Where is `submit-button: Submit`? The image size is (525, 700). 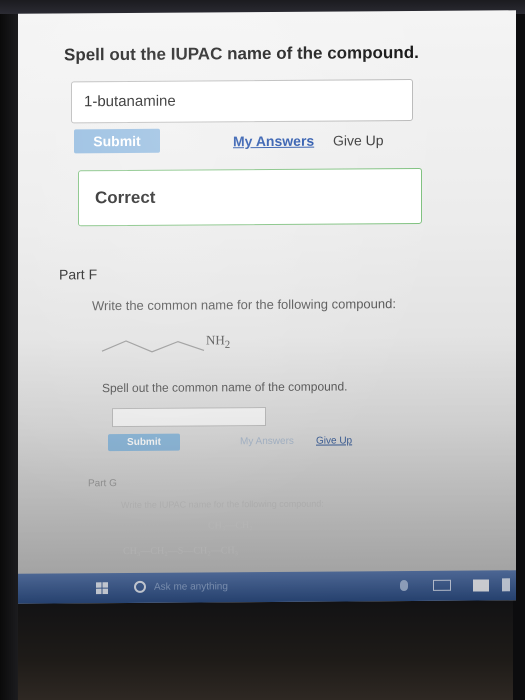 submit-button: Submit is located at coordinates (117, 141).